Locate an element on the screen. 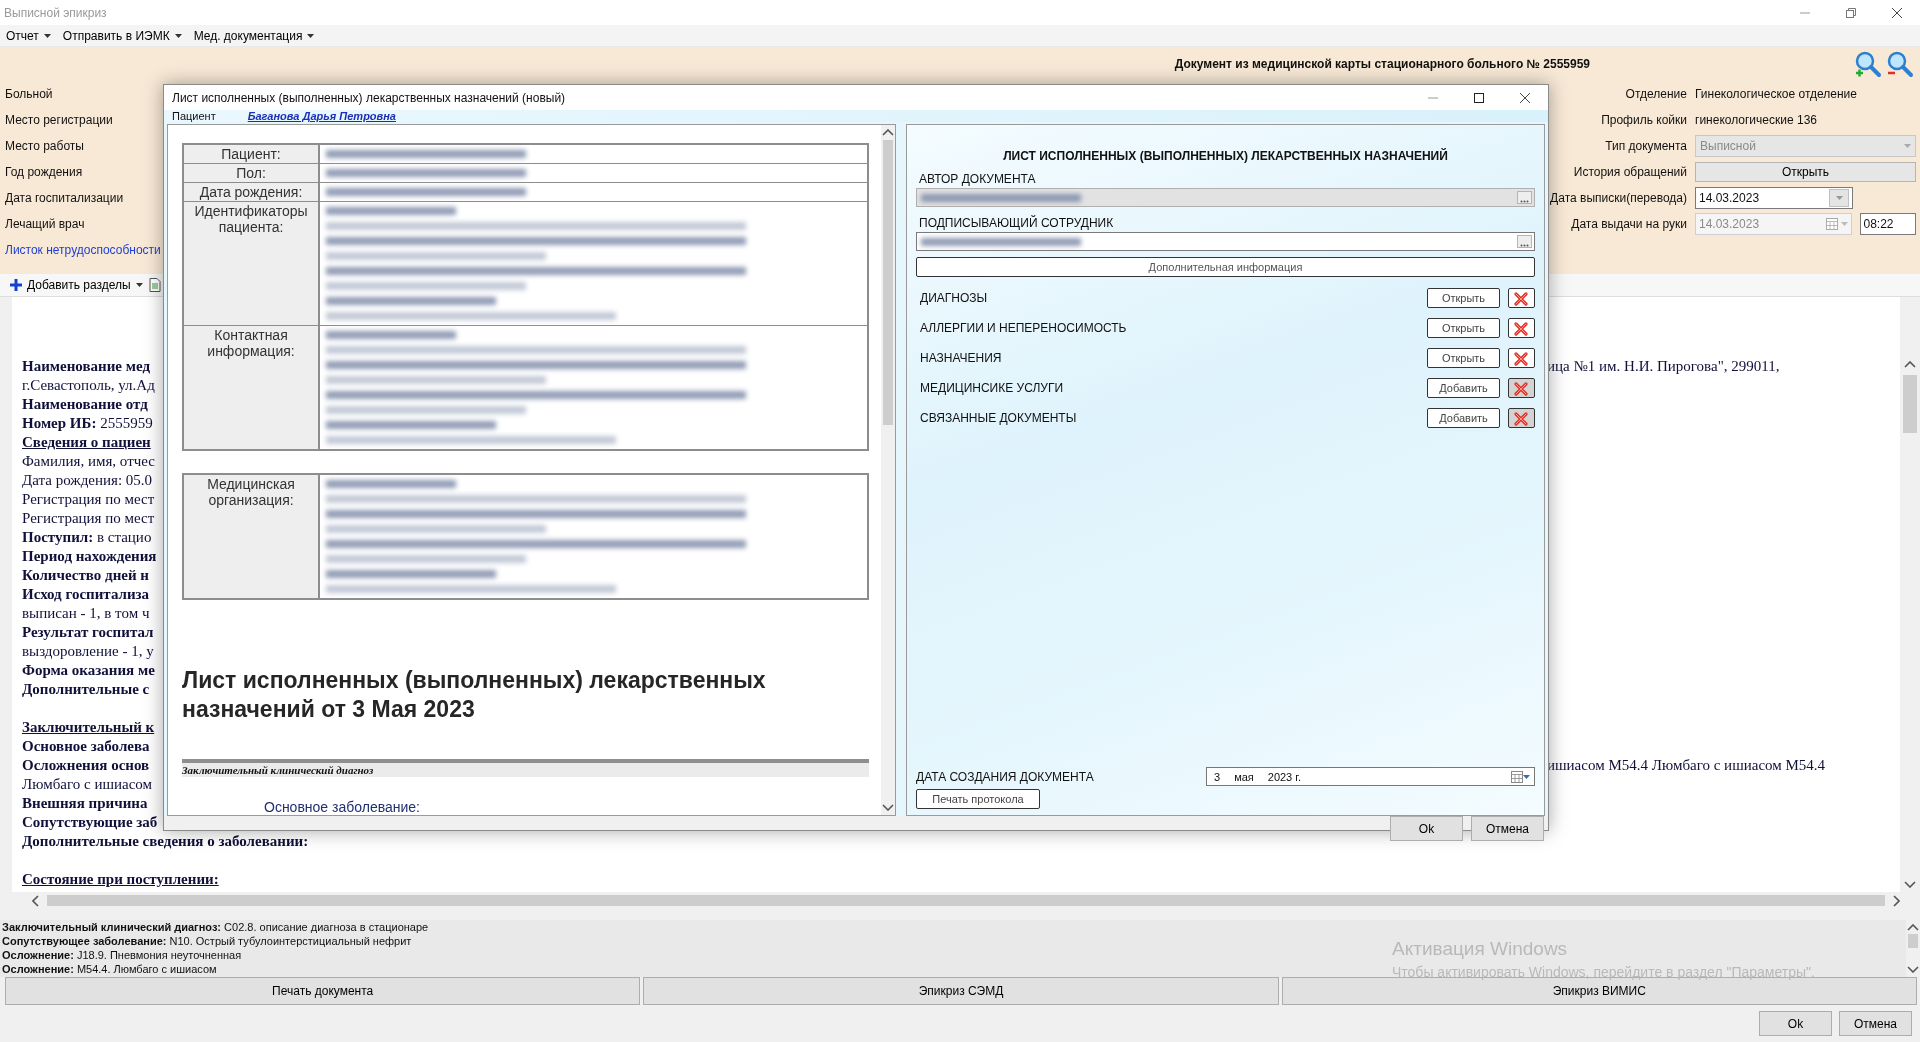 The image size is (1920, 1042). field-label: Больной is located at coordinates (29, 94).